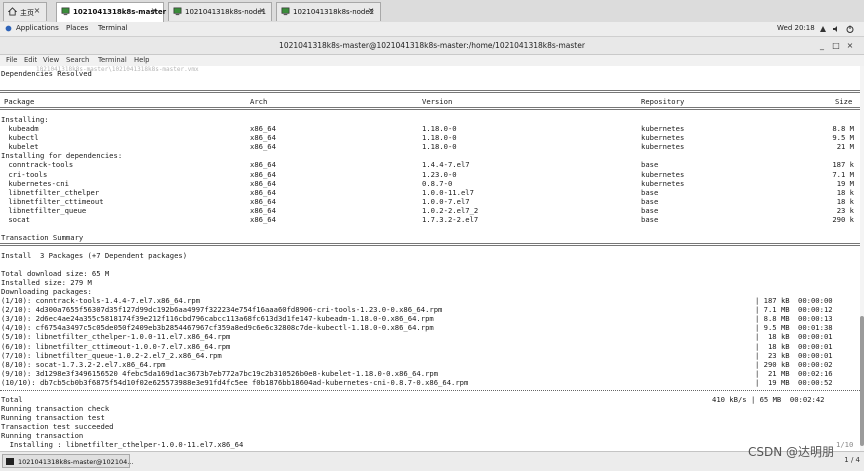 The width and height of the screenshot is (864, 471). What do you see at coordinates (111, 12) in the screenshot?
I see `tab-k8s-master: 1021041318k8s-master ×` at bounding box center [111, 12].